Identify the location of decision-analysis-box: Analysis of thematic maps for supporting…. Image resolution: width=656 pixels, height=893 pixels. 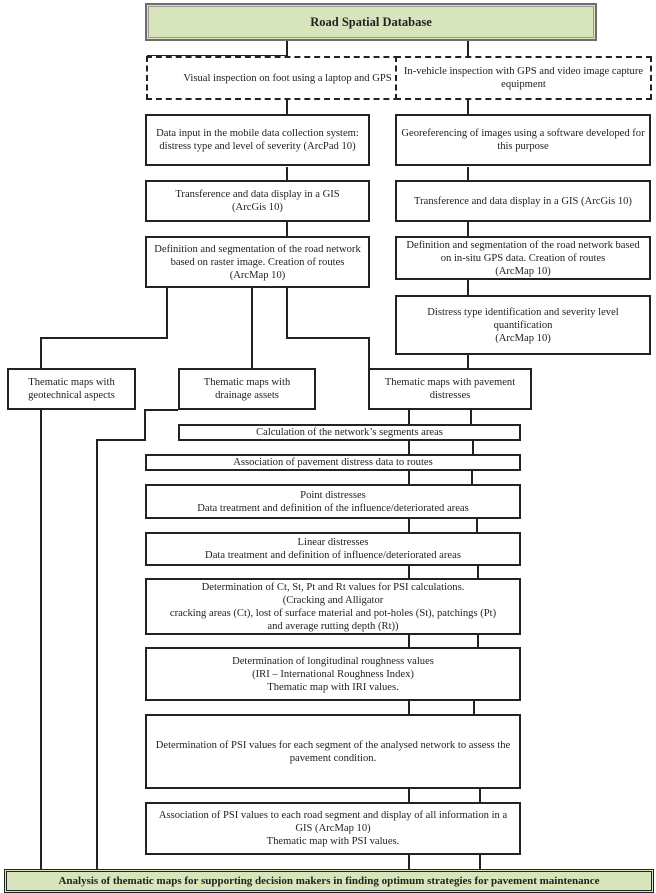
(329, 881).